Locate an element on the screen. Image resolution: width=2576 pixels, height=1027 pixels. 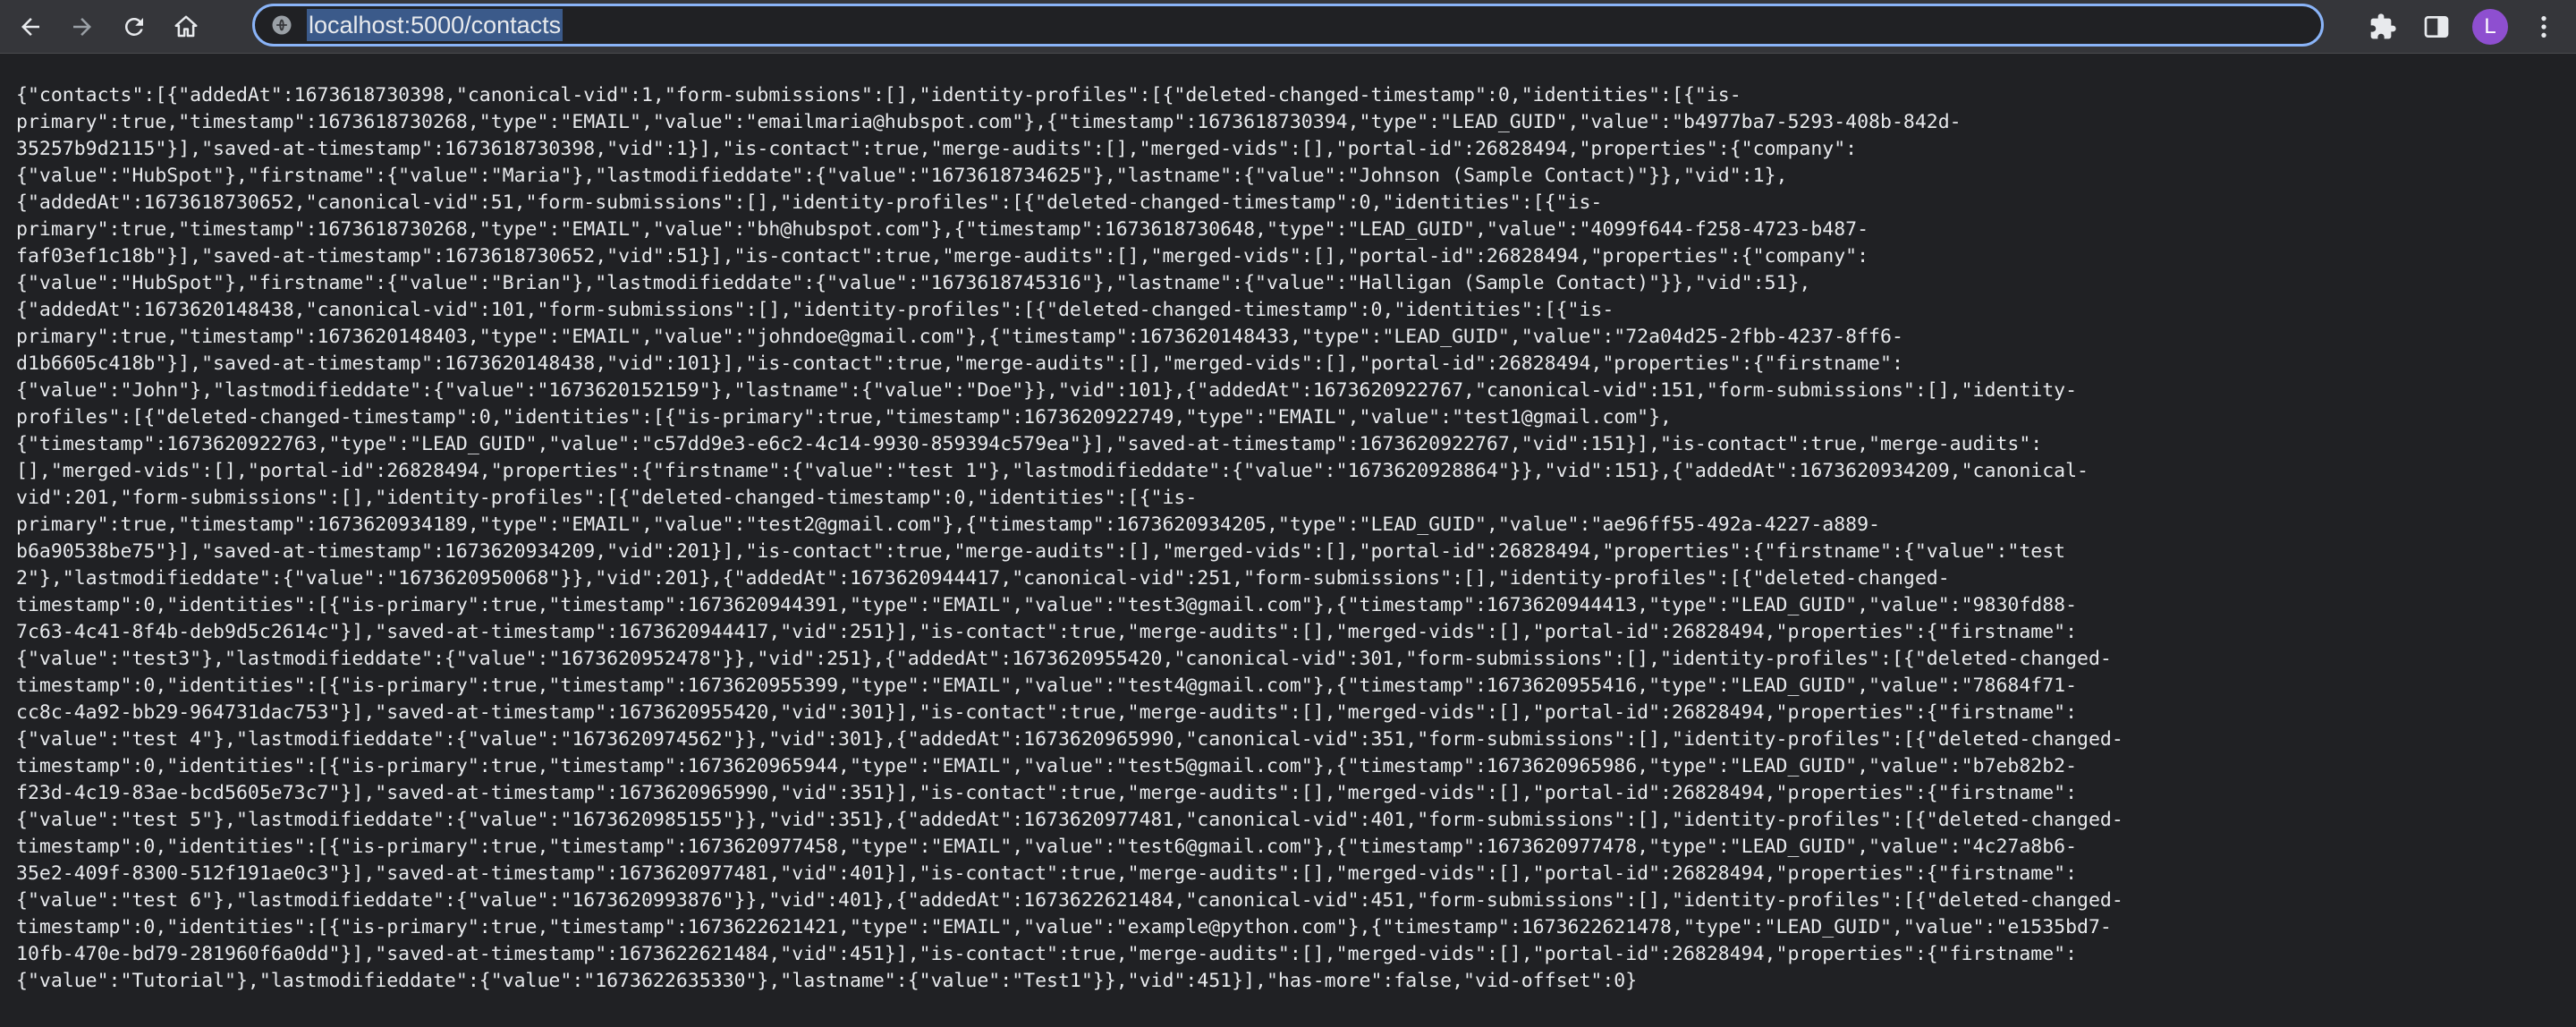
browser-menu-button is located at coordinates (2543, 26).